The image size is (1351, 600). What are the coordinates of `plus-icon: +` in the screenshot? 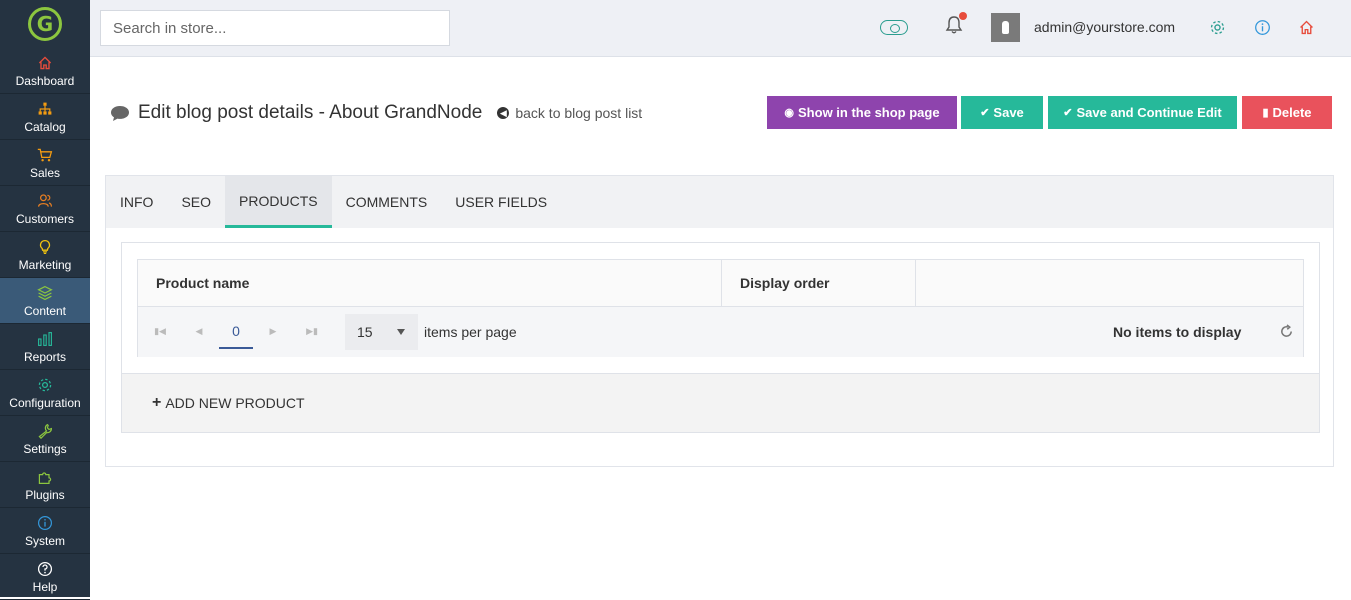 It's located at (157, 402).